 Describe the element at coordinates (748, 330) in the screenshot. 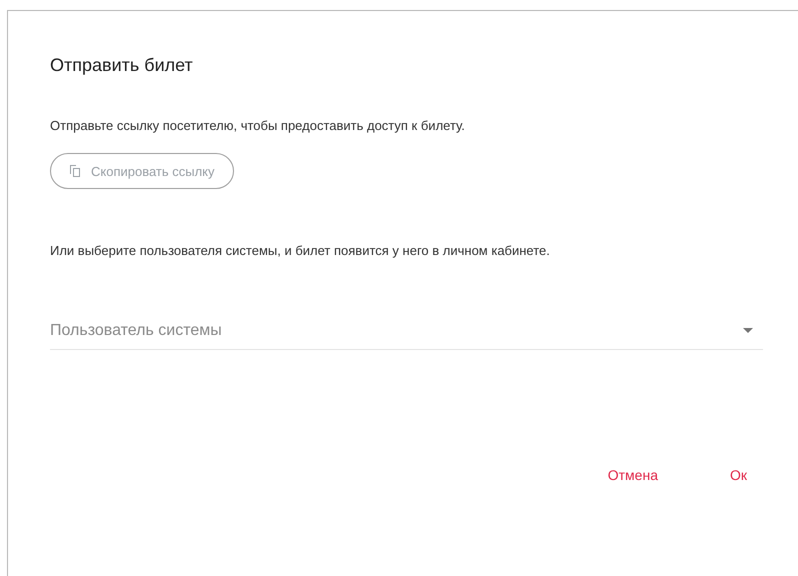

I see `dropdown-caret-icon` at that location.